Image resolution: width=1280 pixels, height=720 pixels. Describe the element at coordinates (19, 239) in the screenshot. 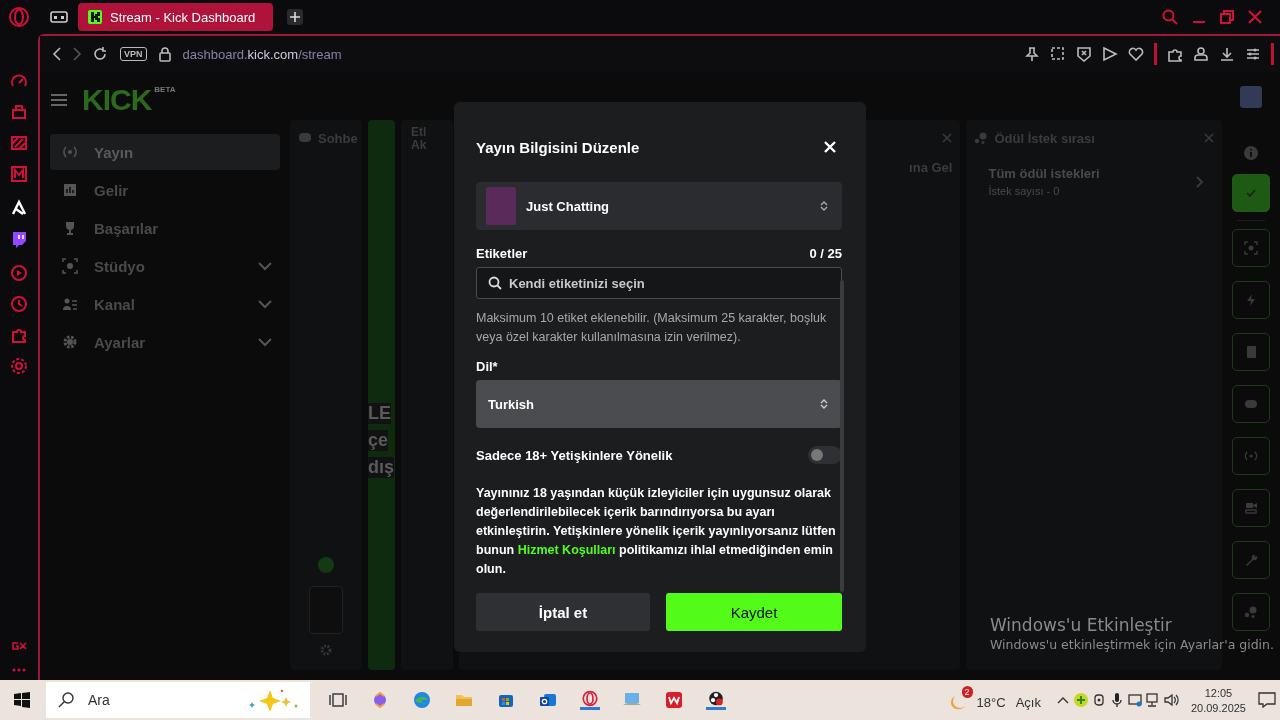

I see `twitch-icon` at that location.